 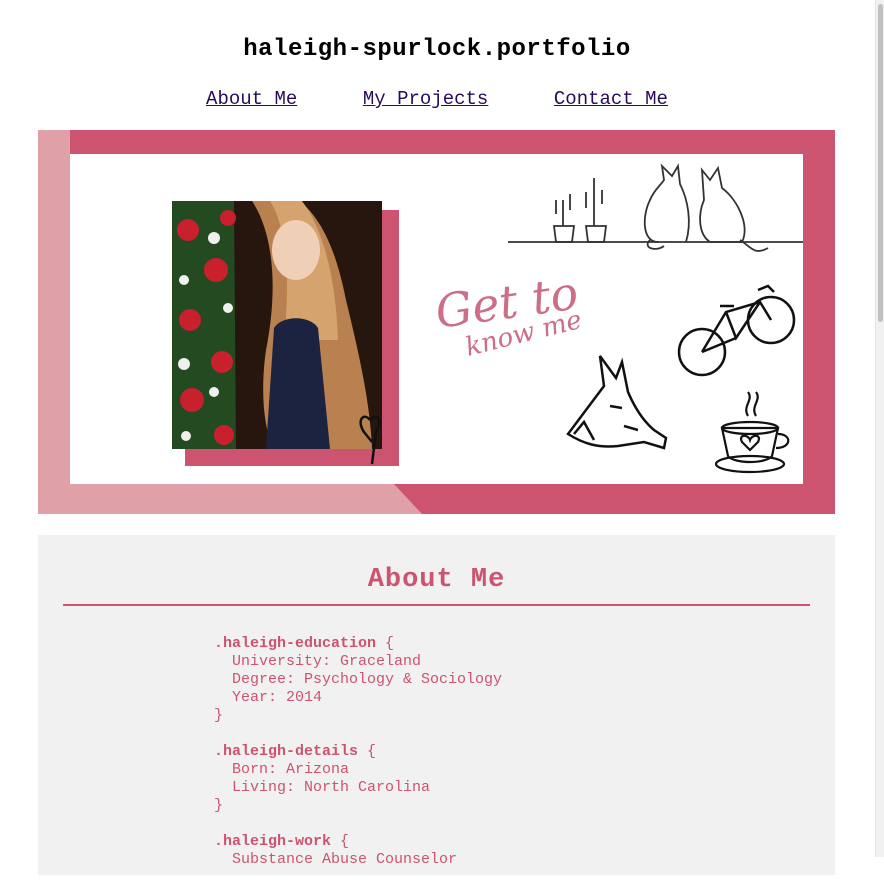 What do you see at coordinates (436, 605) in the screenshot?
I see `section-divider` at bounding box center [436, 605].